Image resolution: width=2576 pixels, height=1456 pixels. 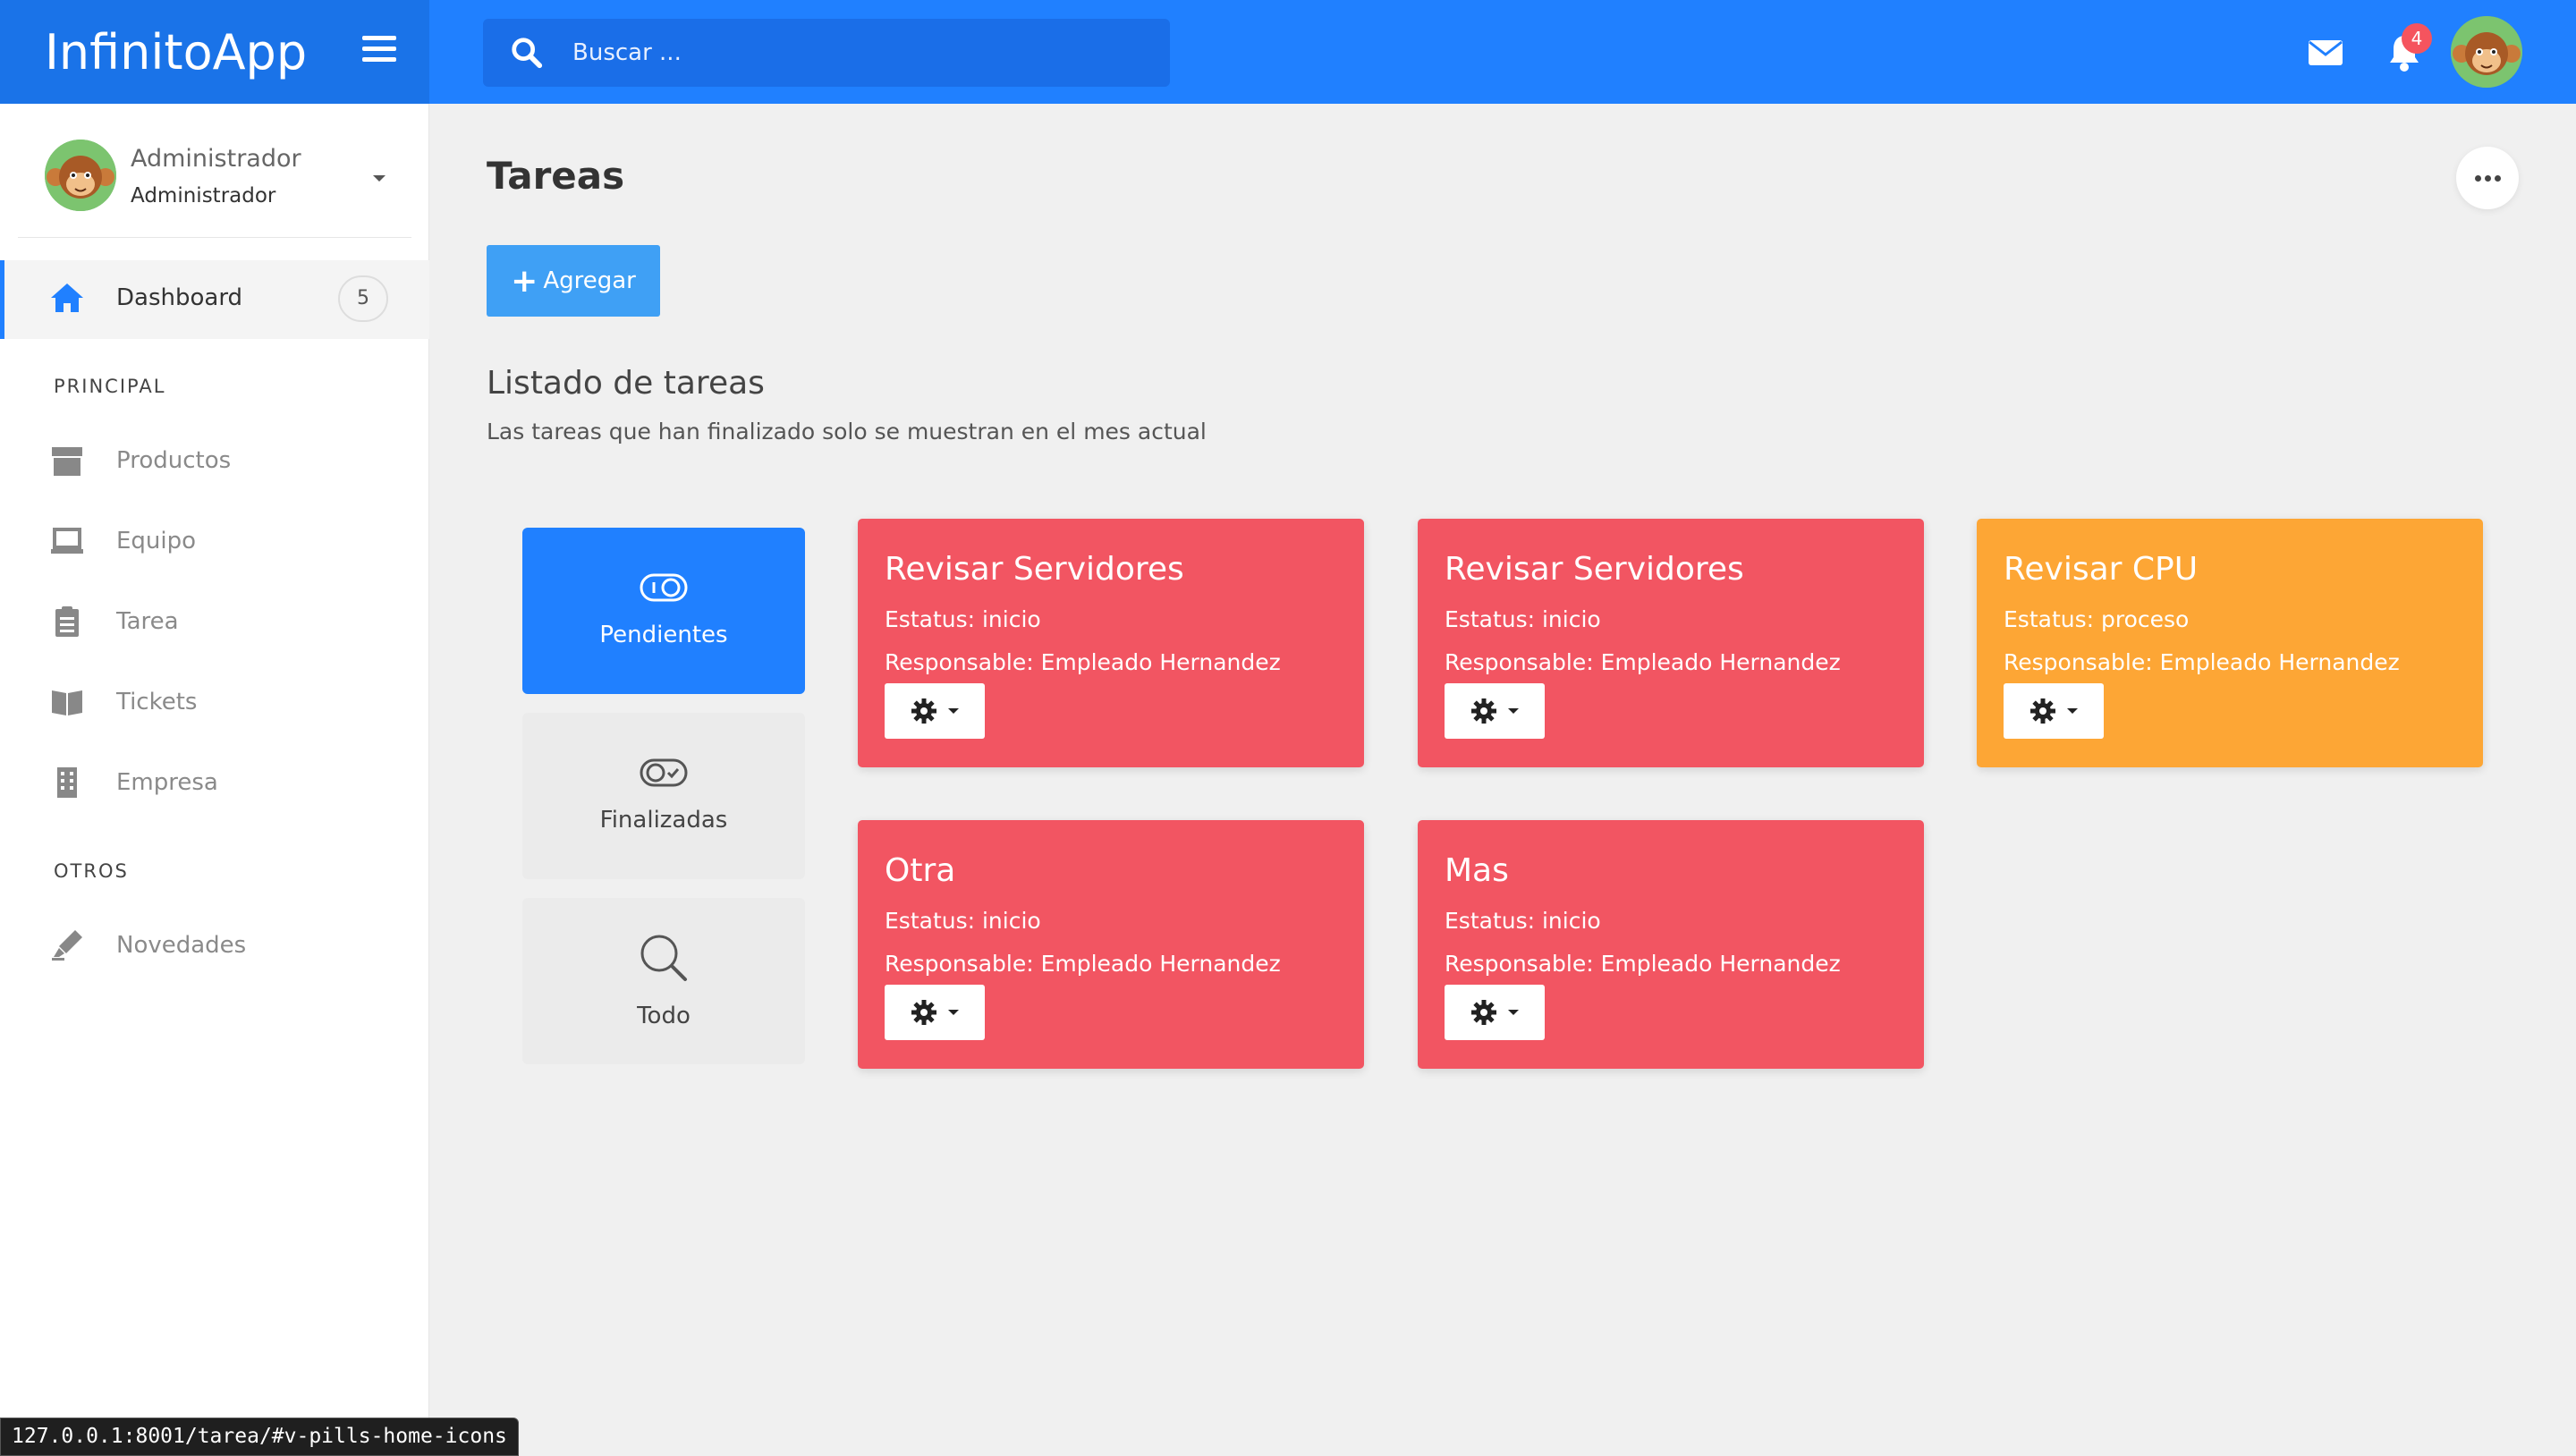 What do you see at coordinates (2487, 178) in the screenshot?
I see `more-options-button` at bounding box center [2487, 178].